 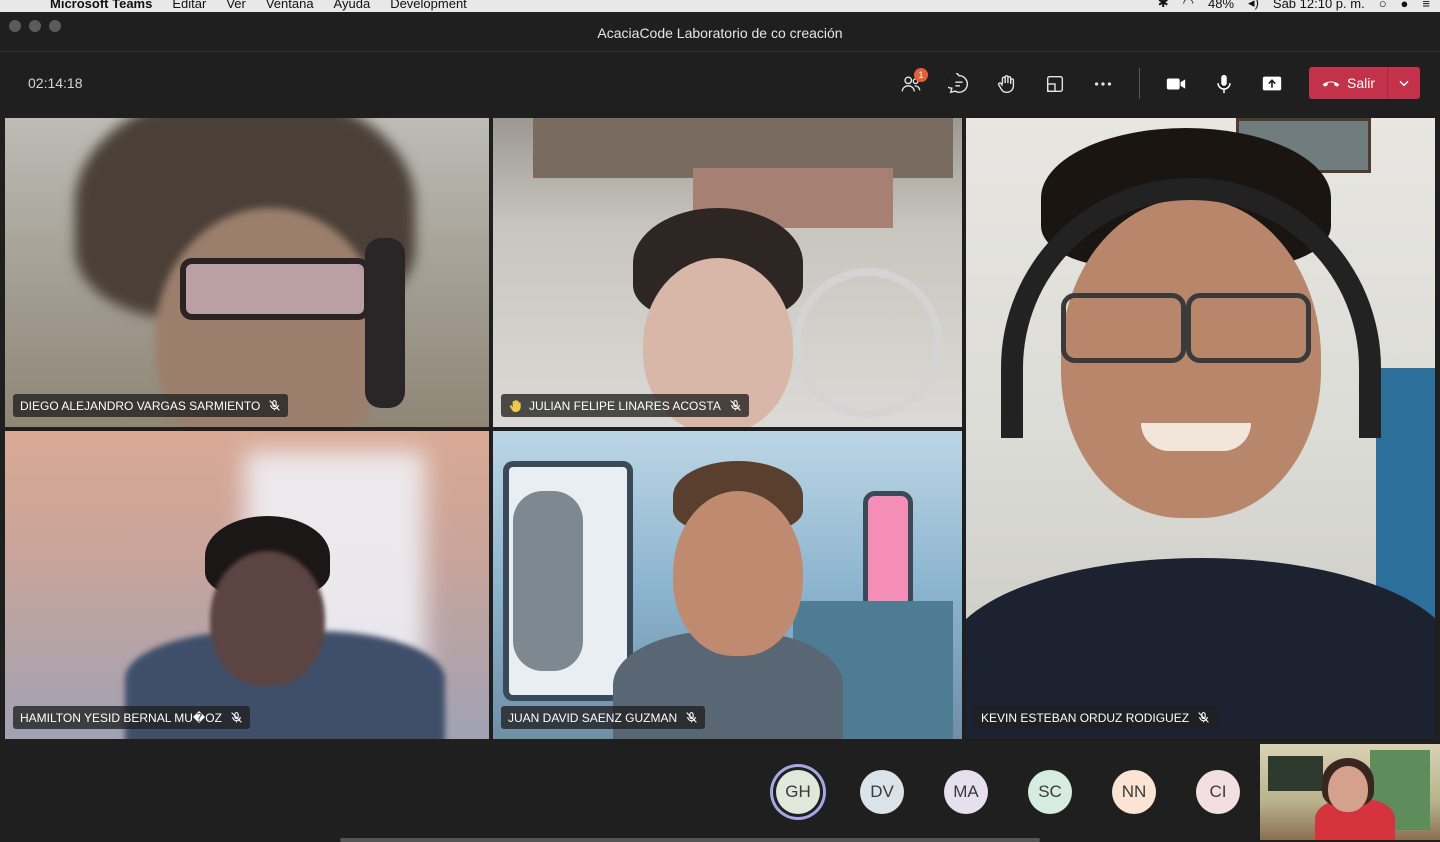 I want to click on menu-ver: Ver, so click(x=236, y=5).